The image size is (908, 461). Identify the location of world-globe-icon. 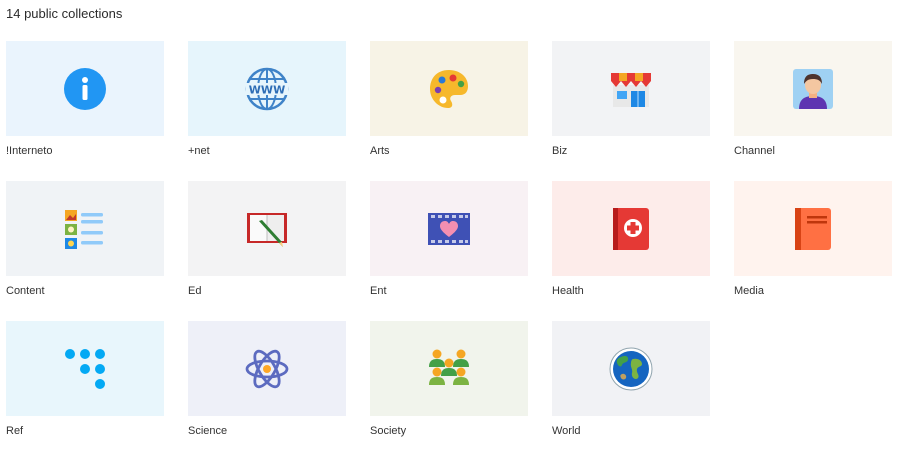
(631, 369).